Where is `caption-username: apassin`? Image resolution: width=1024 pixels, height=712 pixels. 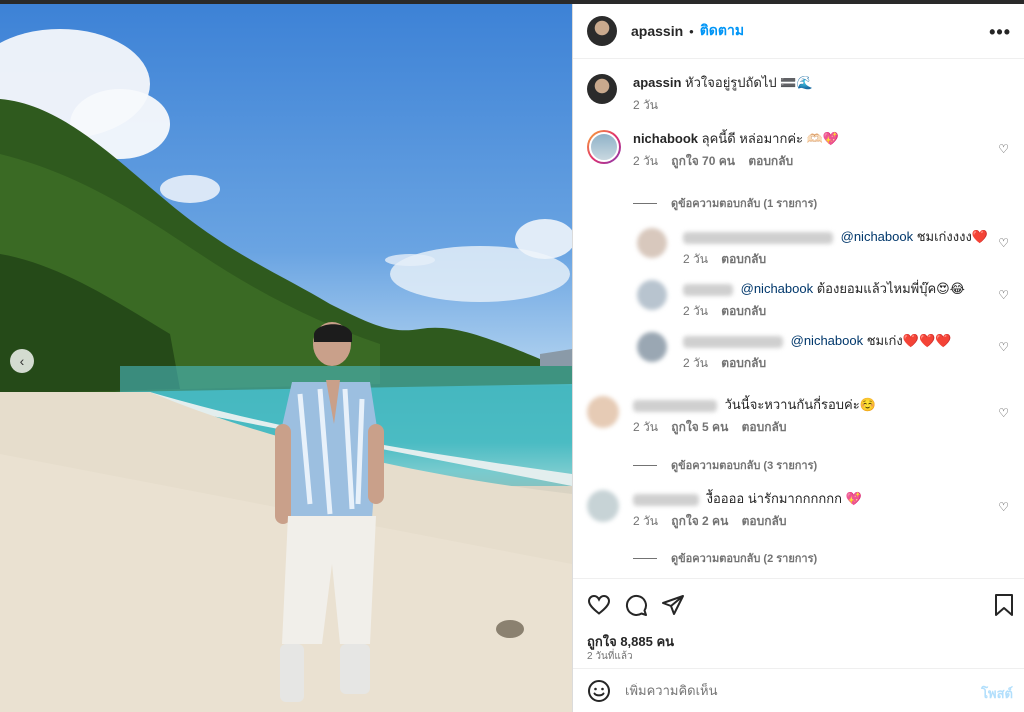 caption-username: apassin is located at coordinates (657, 82).